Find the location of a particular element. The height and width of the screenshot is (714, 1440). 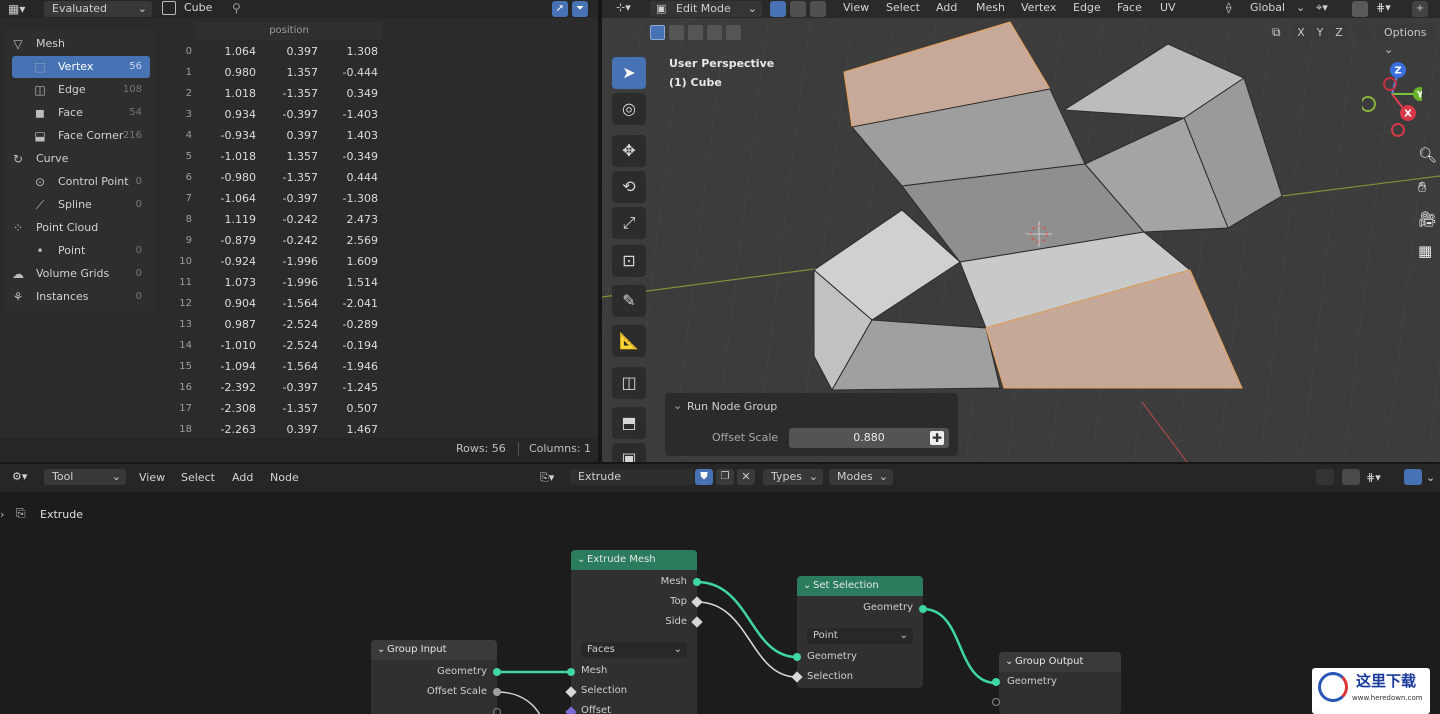

column-header-position: position is located at coordinates (289, 31).